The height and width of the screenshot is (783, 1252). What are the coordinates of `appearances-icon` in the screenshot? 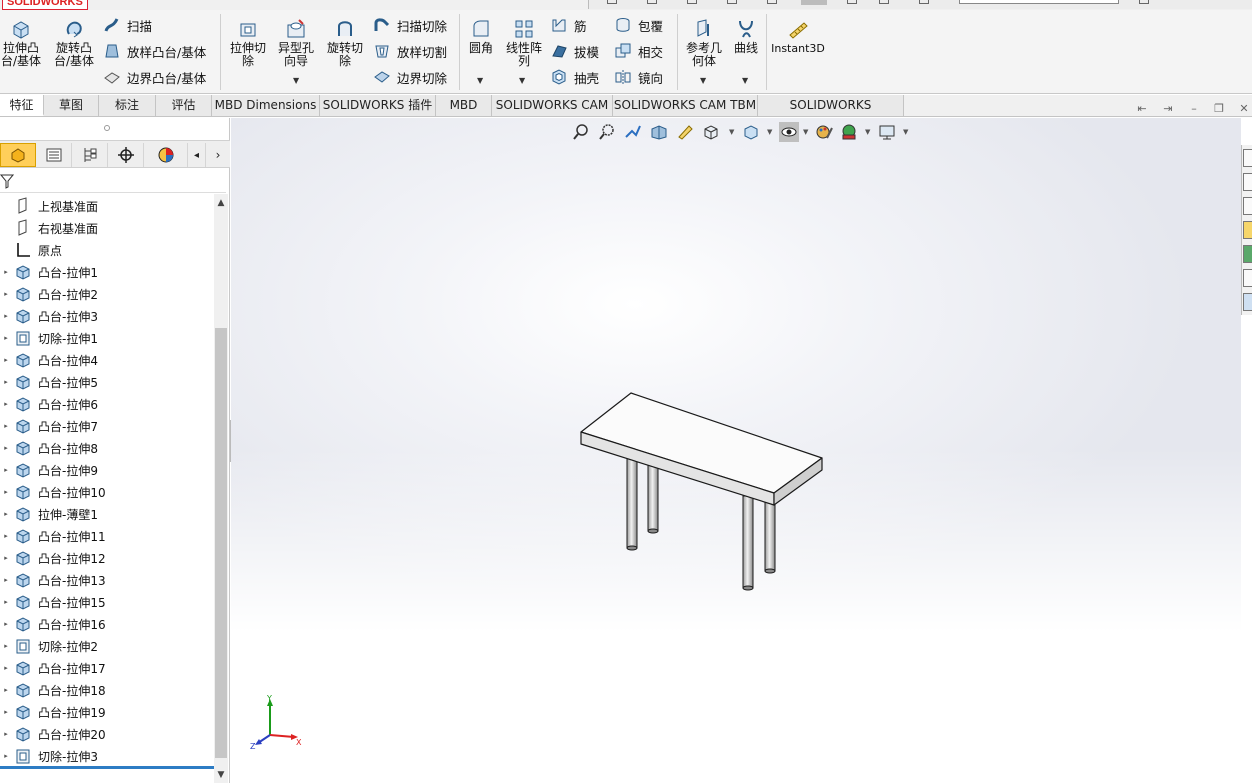 It's located at (1247, 254).